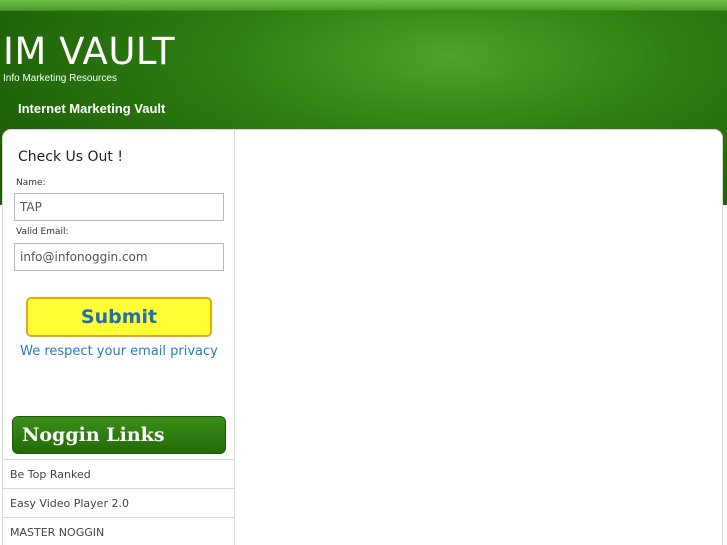  I want to click on site-tagline: Info Marketing Resources, so click(60, 78).